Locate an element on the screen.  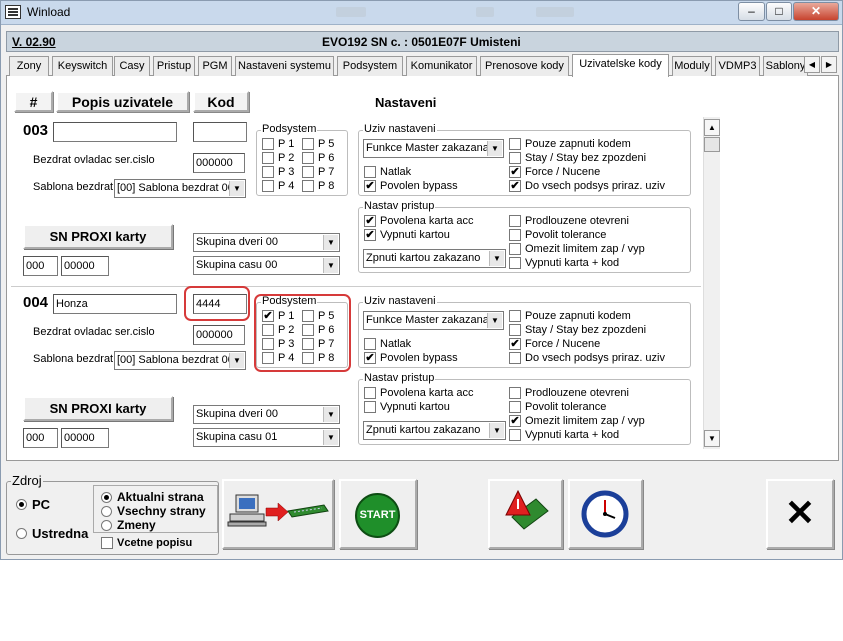
tab-pgm: PGM is located at coordinates (215, 66).